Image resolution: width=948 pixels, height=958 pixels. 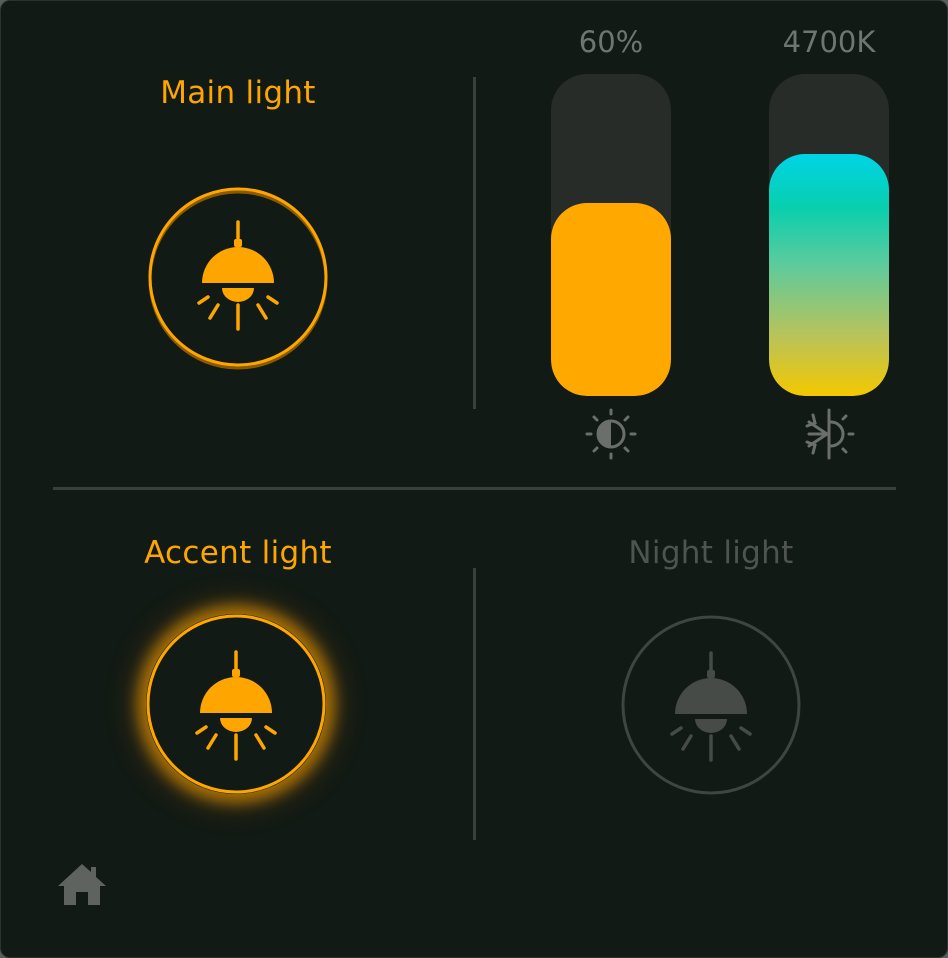 What do you see at coordinates (474, 243) in the screenshot?
I see `main-light-divider` at bounding box center [474, 243].